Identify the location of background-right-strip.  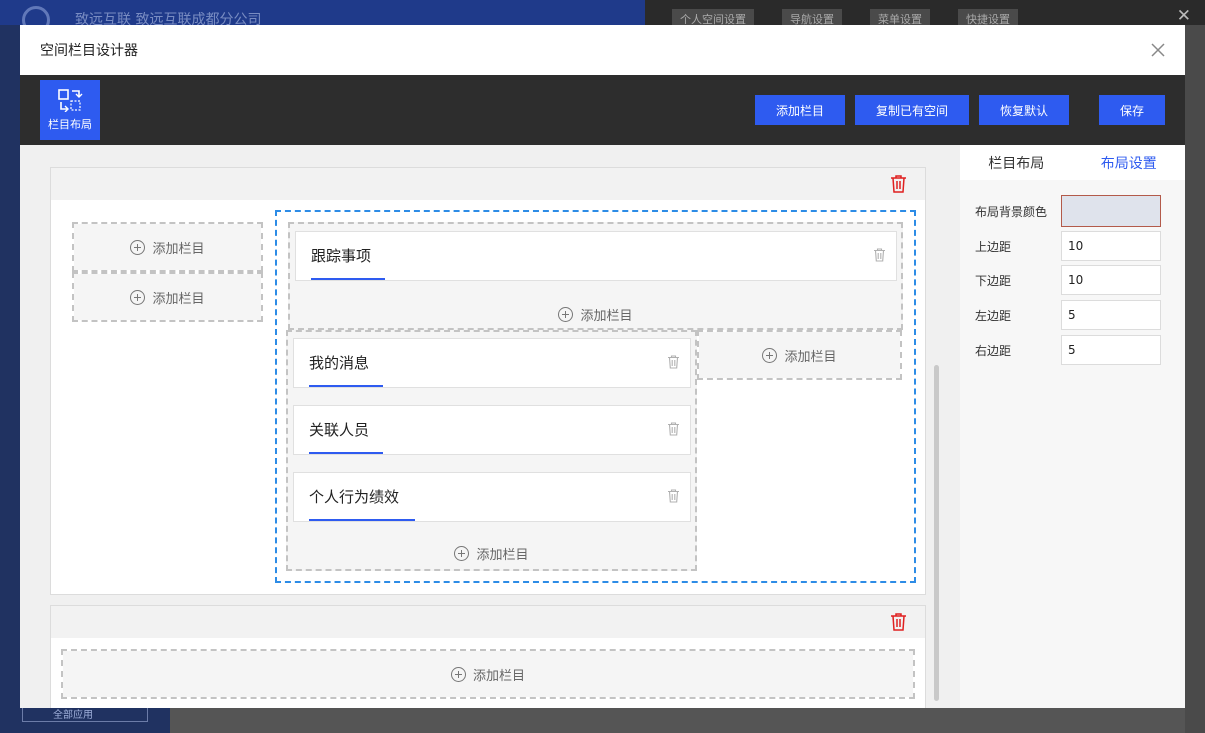
(1195, 379).